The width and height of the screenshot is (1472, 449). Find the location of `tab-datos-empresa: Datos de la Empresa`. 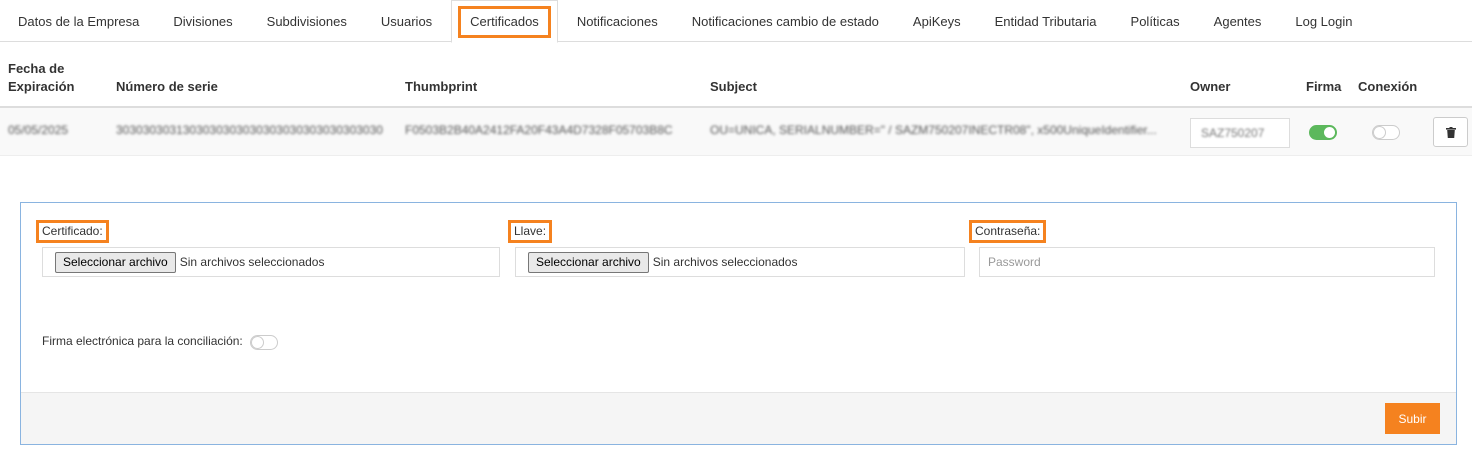

tab-datos-empresa: Datos de la Empresa is located at coordinates (78, 21).